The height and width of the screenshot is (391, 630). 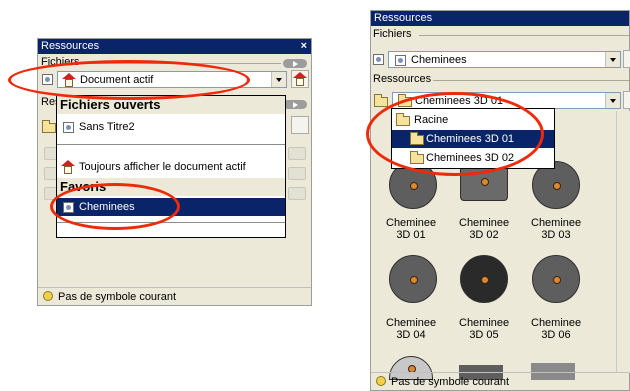 I want to click on symbol-item: Cheminee 3D 05, so click(x=484, y=296).